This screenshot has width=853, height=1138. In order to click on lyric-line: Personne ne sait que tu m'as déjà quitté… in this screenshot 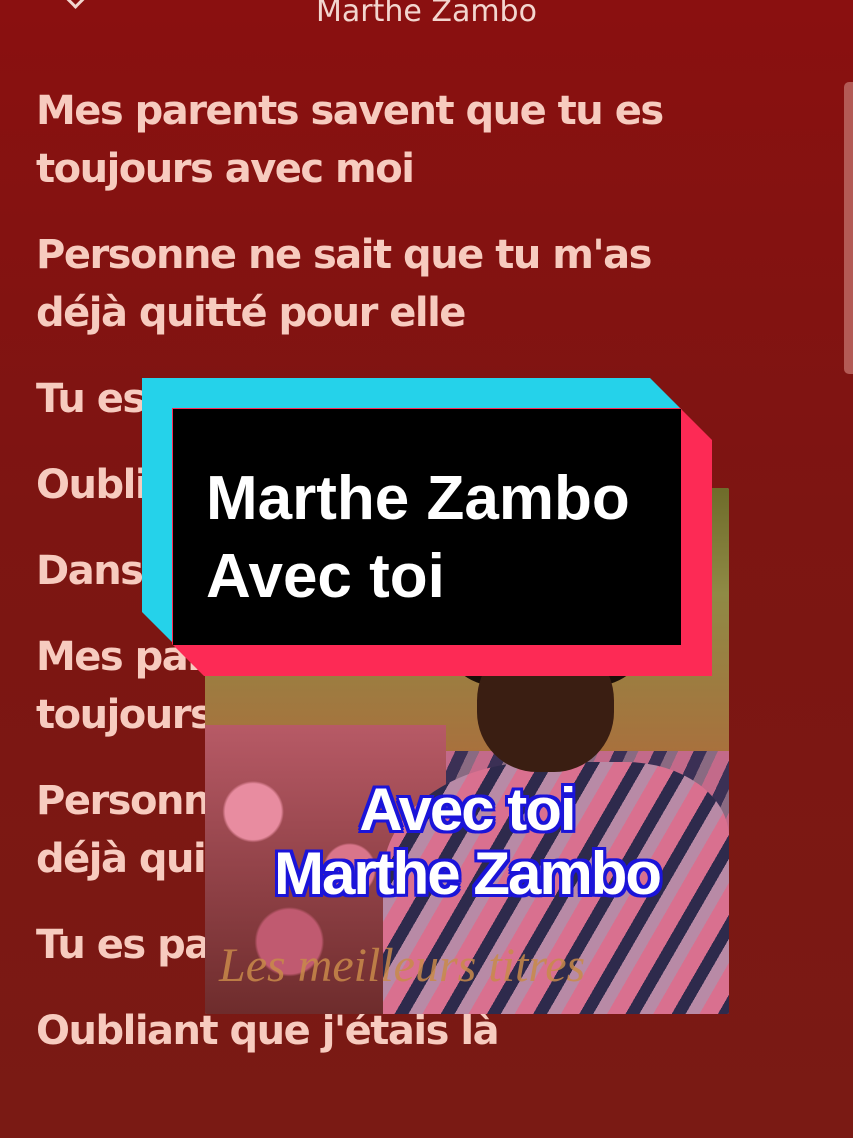, I will do `click(376, 284)`.